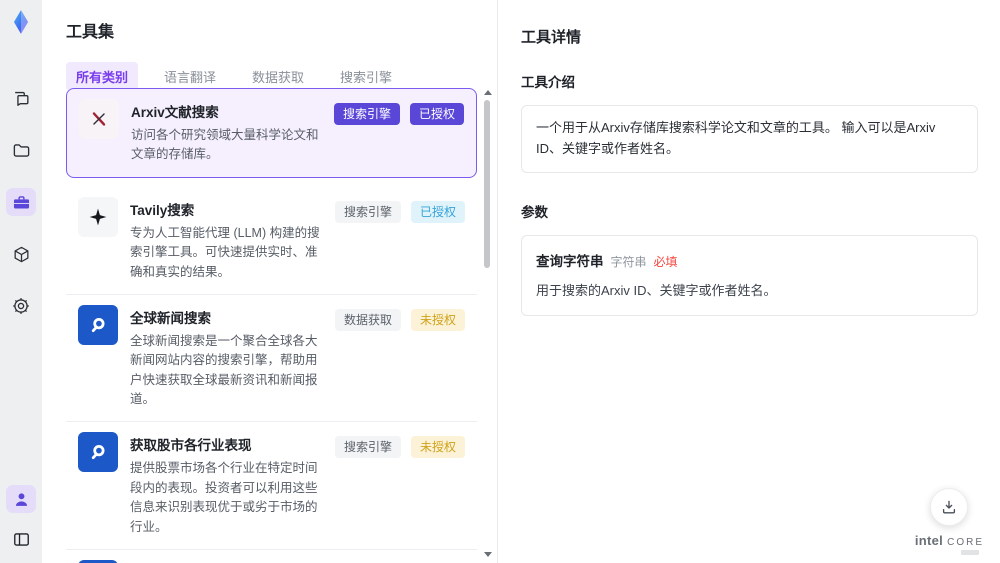 This screenshot has height=563, width=1000. I want to click on tab-search-engine: 搜索引擎, so click(366, 76).